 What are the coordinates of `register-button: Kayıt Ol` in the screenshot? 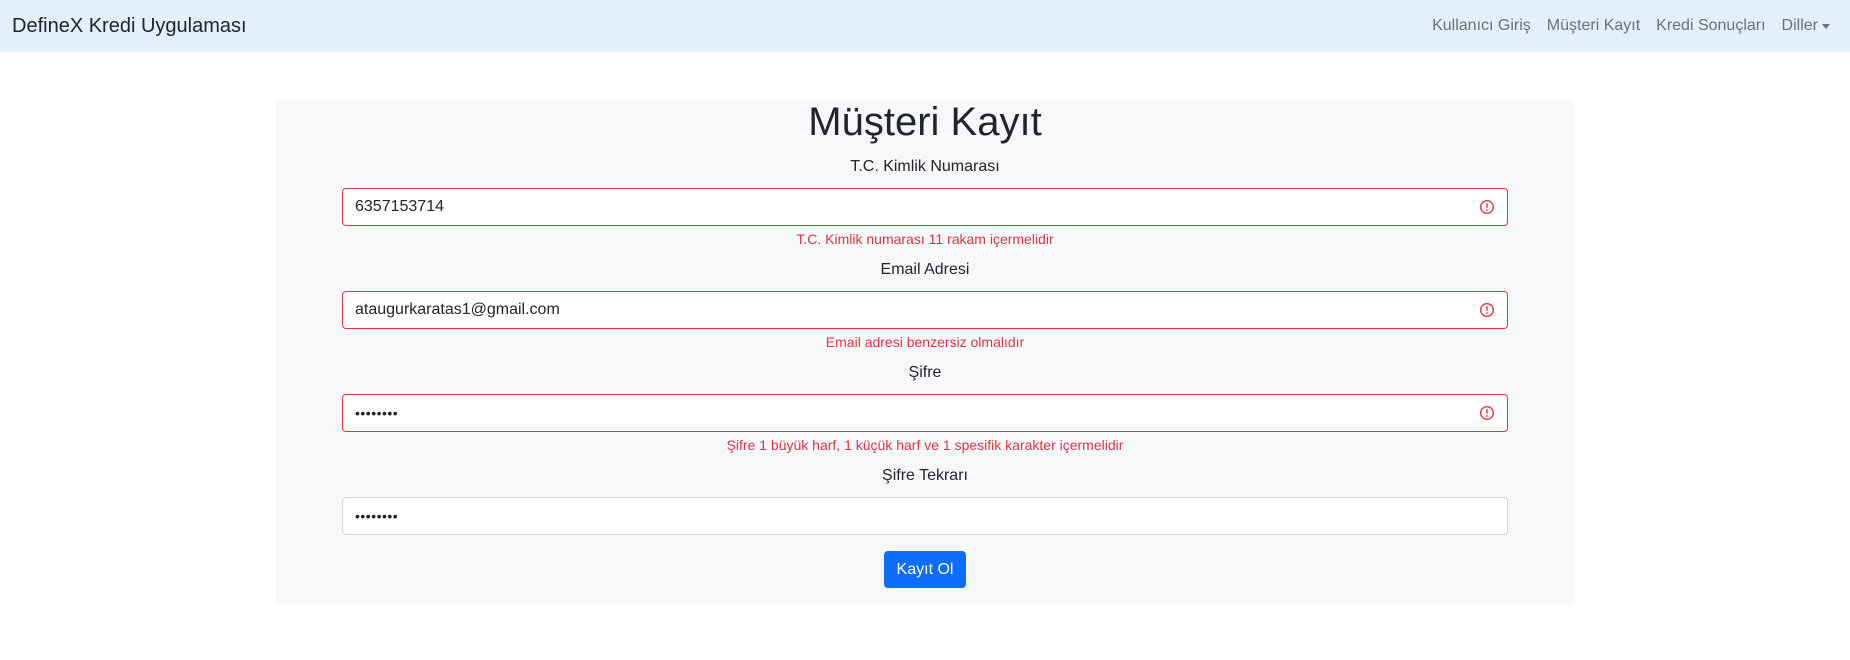 It's located at (925, 569).